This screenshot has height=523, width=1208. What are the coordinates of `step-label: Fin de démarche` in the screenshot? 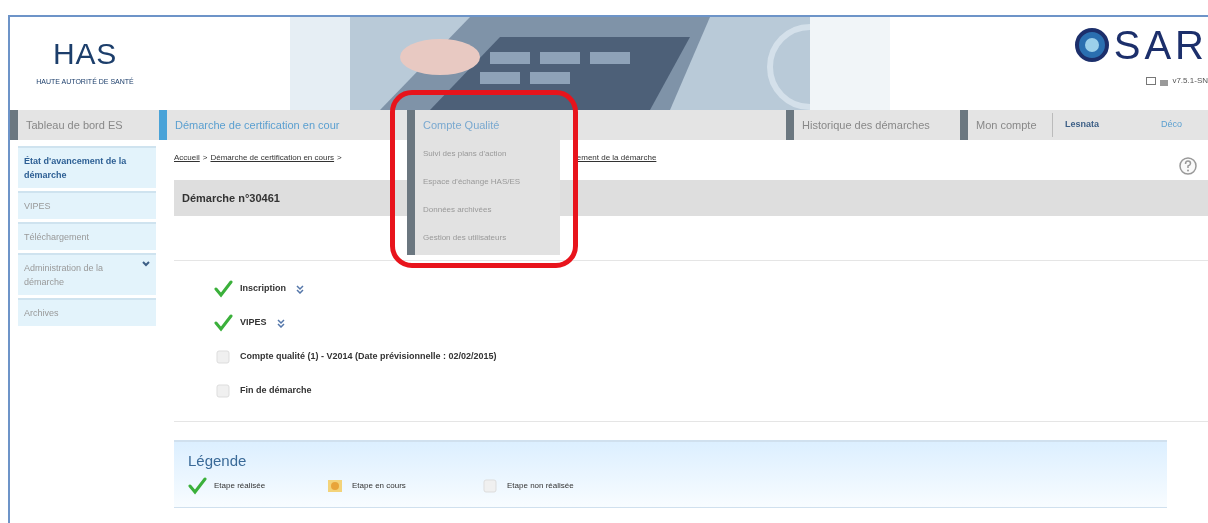 It's located at (276, 391).